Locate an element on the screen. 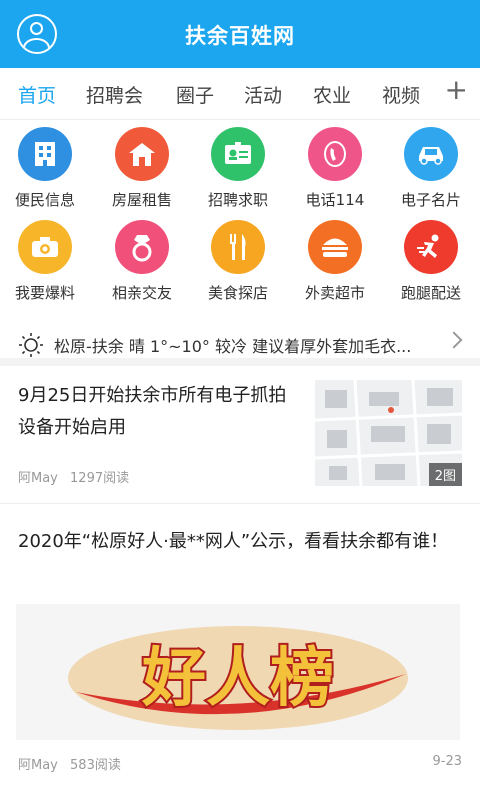 The height and width of the screenshot is (800, 480). runner-icon is located at coordinates (431, 247).